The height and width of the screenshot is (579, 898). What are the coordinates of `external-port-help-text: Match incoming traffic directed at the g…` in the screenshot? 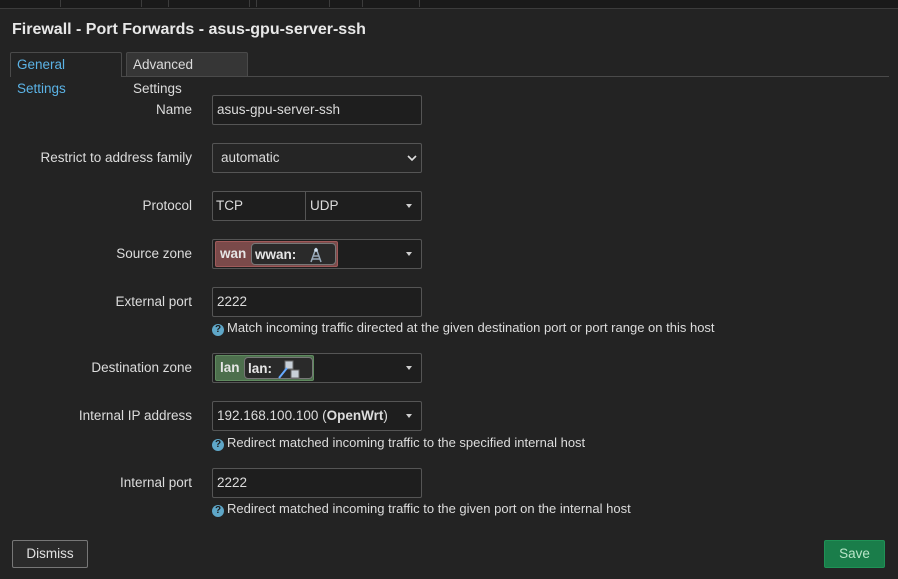 It's located at (471, 327).